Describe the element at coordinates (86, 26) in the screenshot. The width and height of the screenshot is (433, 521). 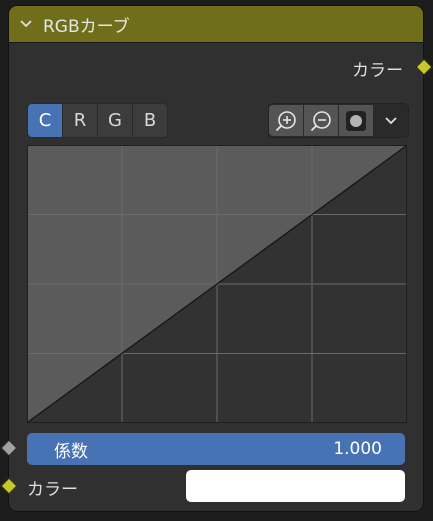
I see `node-title: RGBカーブ` at that location.